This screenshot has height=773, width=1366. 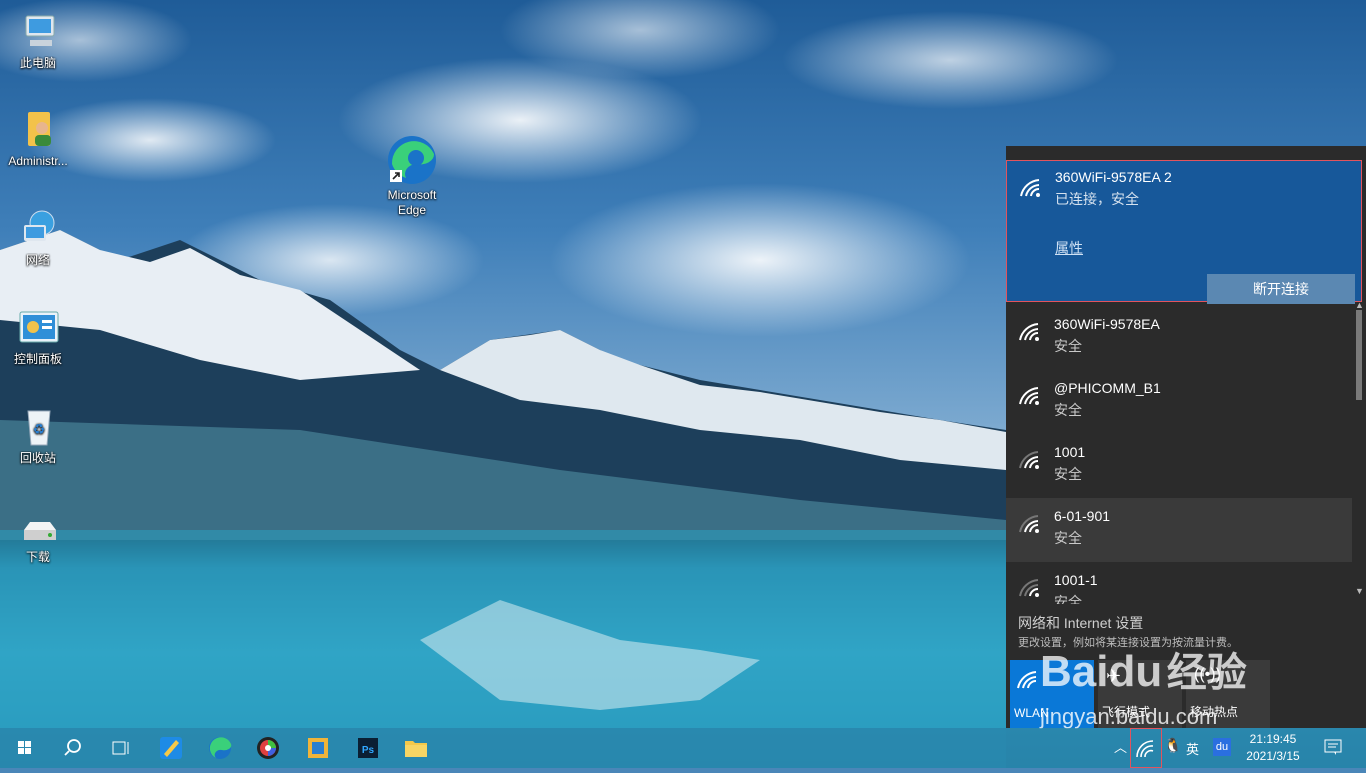 I want to click on desktop-icon-label: 下载, so click(x=37, y=557).